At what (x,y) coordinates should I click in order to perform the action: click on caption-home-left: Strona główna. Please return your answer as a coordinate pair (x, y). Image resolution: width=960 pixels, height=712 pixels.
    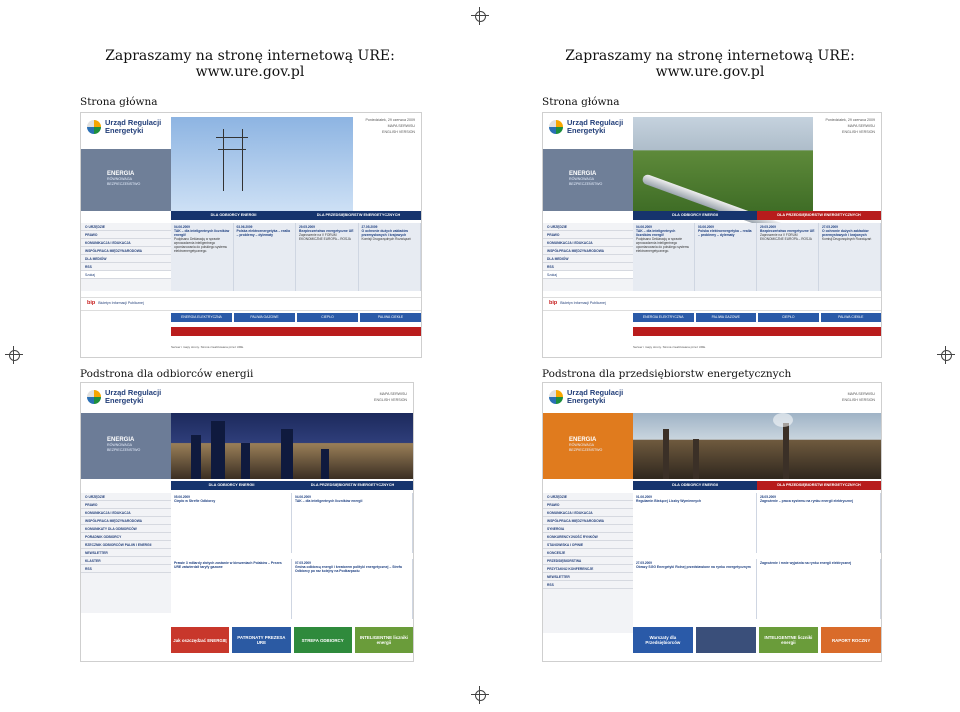
    Looking at the image, I should click on (119, 102).